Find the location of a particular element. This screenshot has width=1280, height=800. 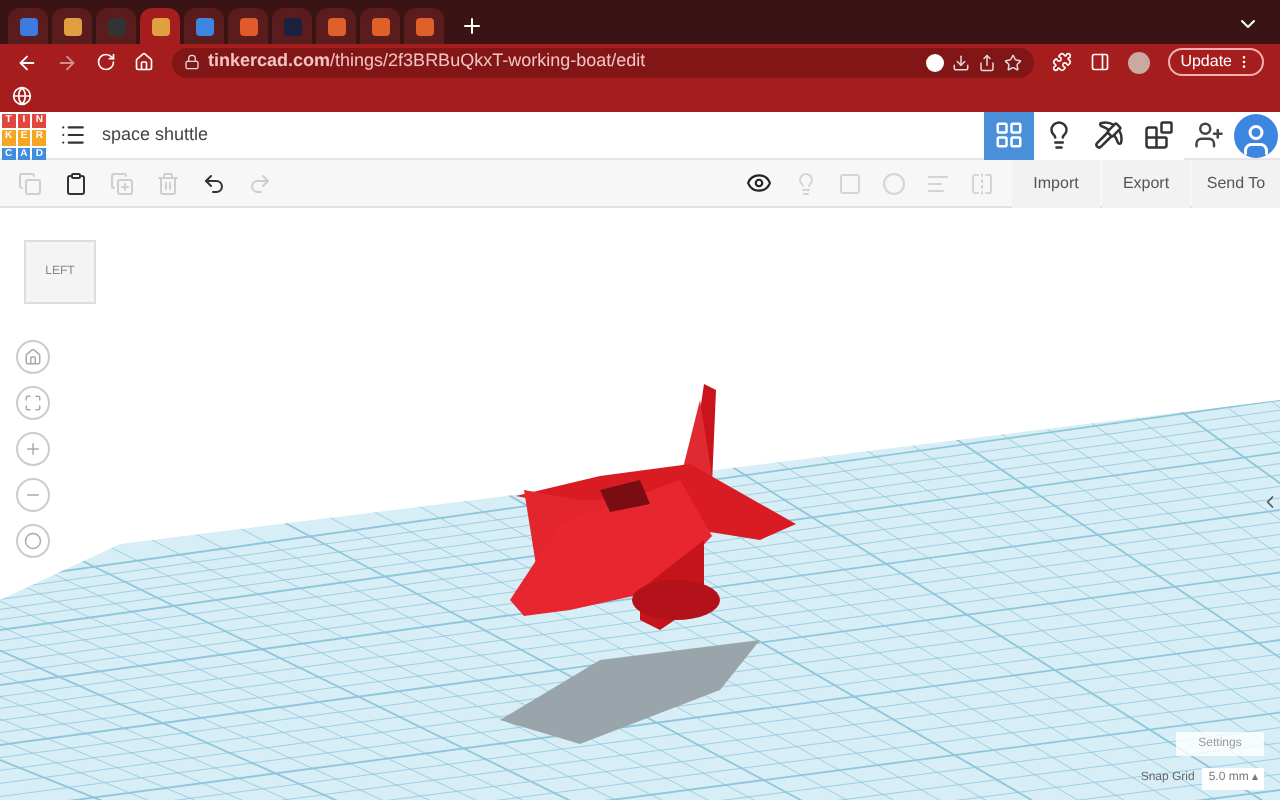

circle-icon is located at coordinates (33, 541).